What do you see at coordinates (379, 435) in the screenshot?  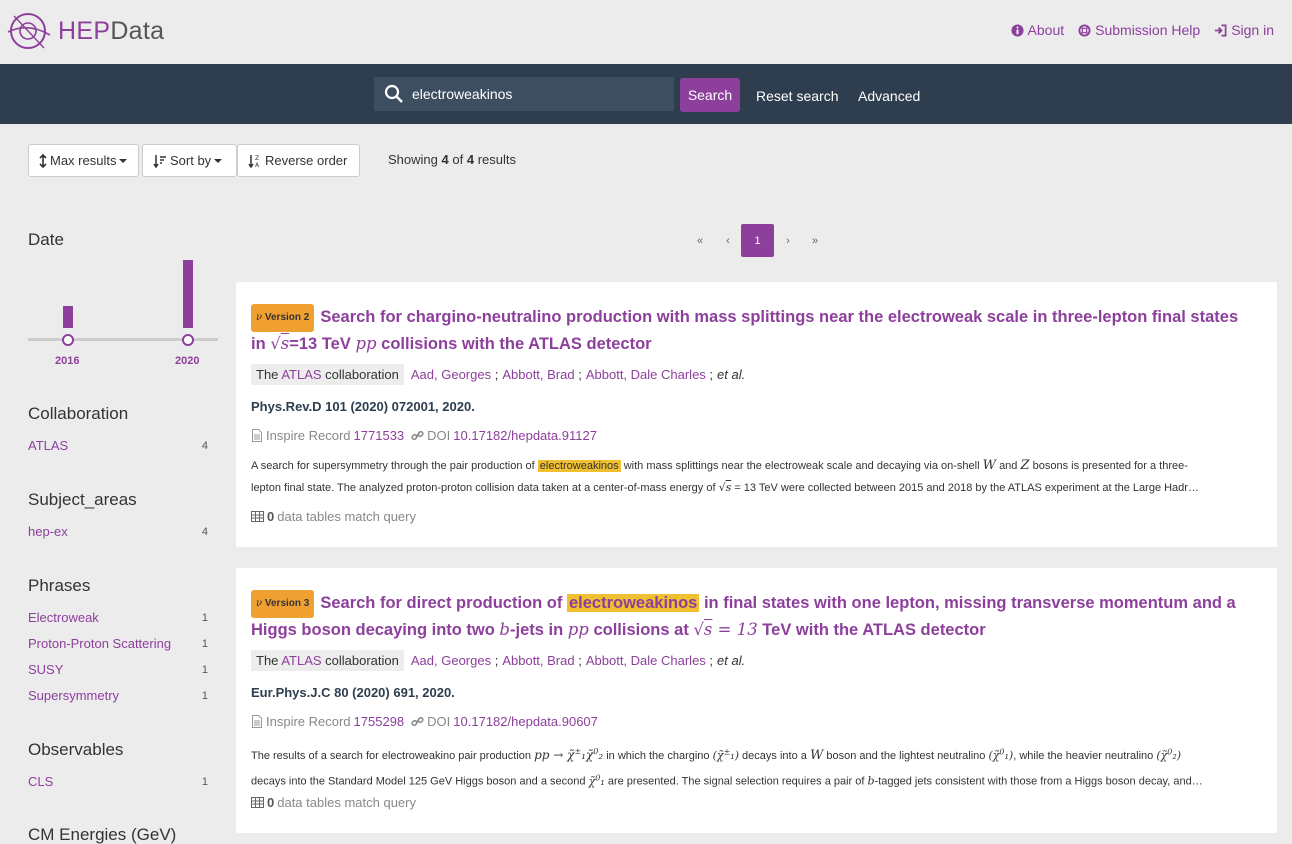 I see `inspire-link: 1771533` at bounding box center [379, 435].